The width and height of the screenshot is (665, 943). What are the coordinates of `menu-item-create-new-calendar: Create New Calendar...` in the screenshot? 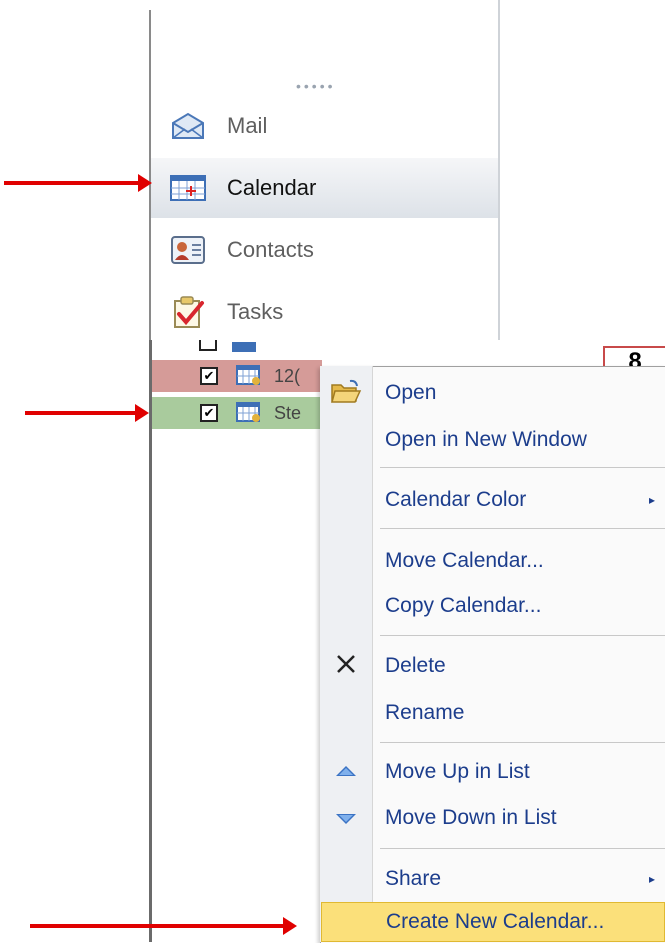 It's located at (493, 922).